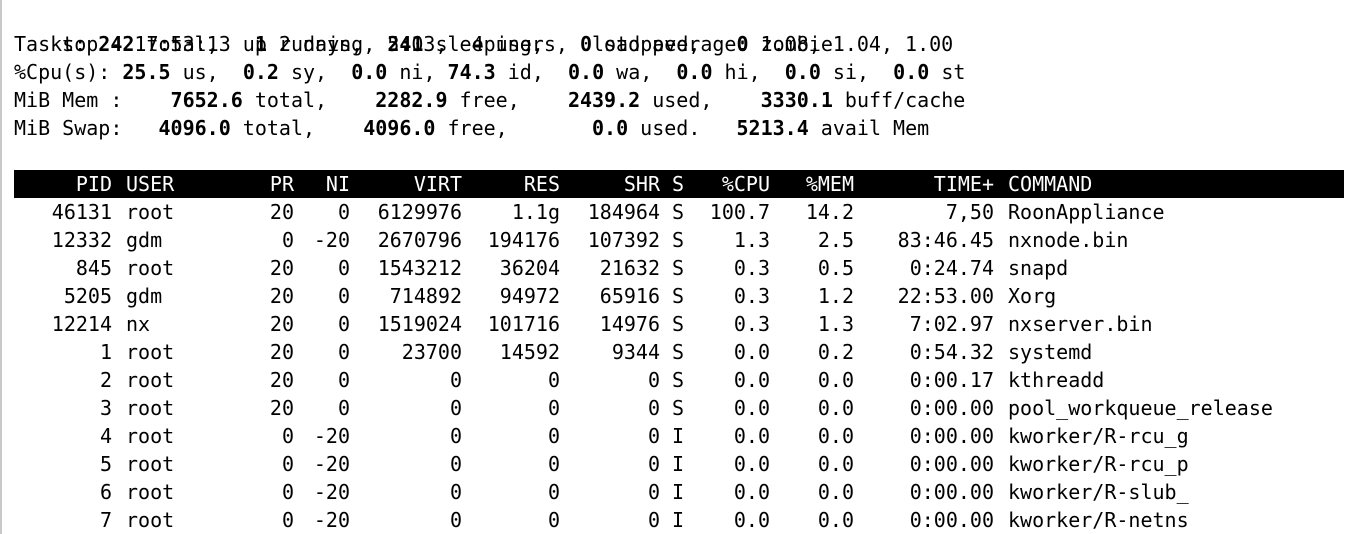 This screenshot has height=534, width=1352. Describe the element at coordinates (745, 184) in the screenshot. I see `column-header-cpu: %CPU` at that location.